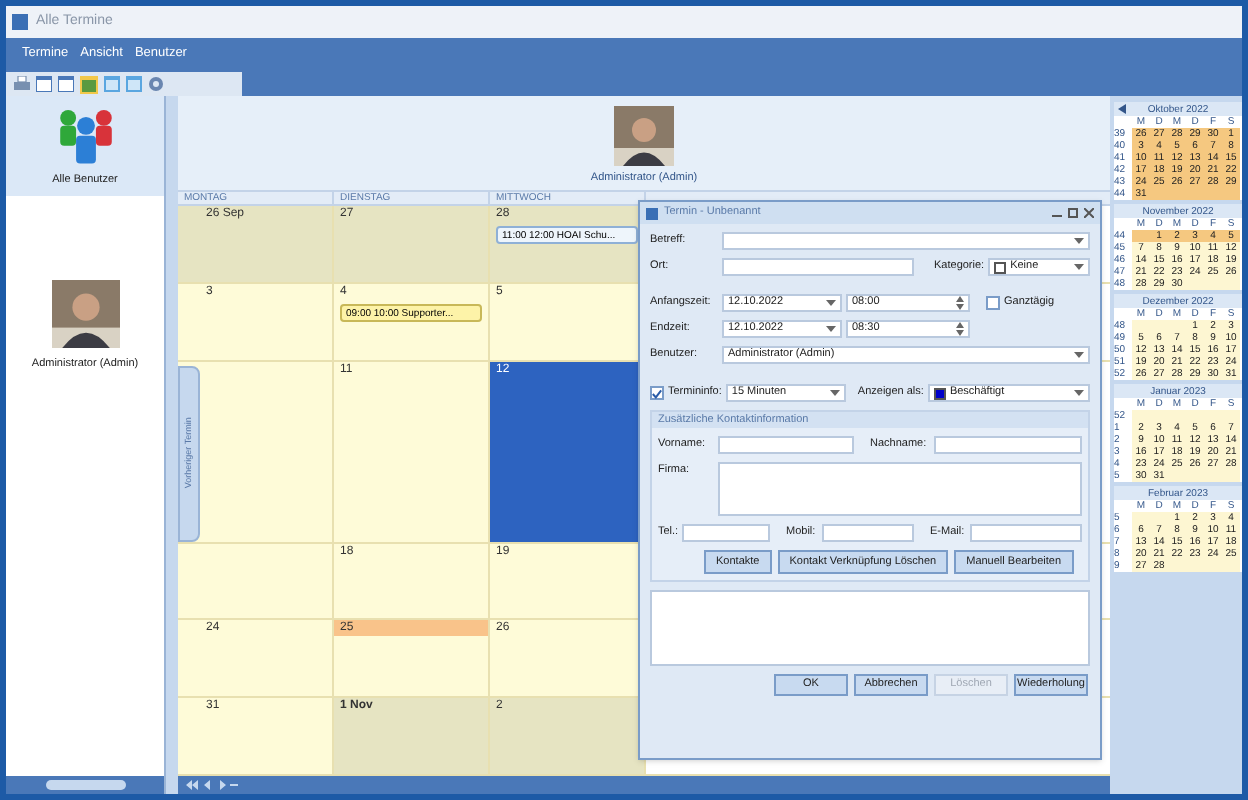 The width and height of the screenshot is (1248, 800). I want to click on notes-field, so click(870, 628).